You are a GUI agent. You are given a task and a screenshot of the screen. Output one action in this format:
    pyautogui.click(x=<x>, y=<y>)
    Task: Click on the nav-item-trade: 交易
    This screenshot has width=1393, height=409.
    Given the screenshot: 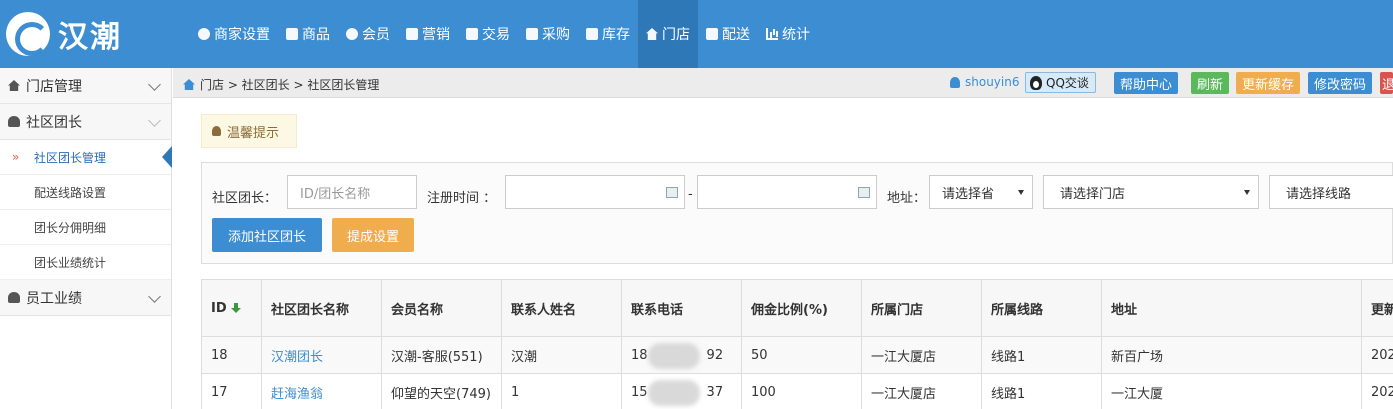 What is the action you would take?
    pyautogui.click(x=488, y=34)
    